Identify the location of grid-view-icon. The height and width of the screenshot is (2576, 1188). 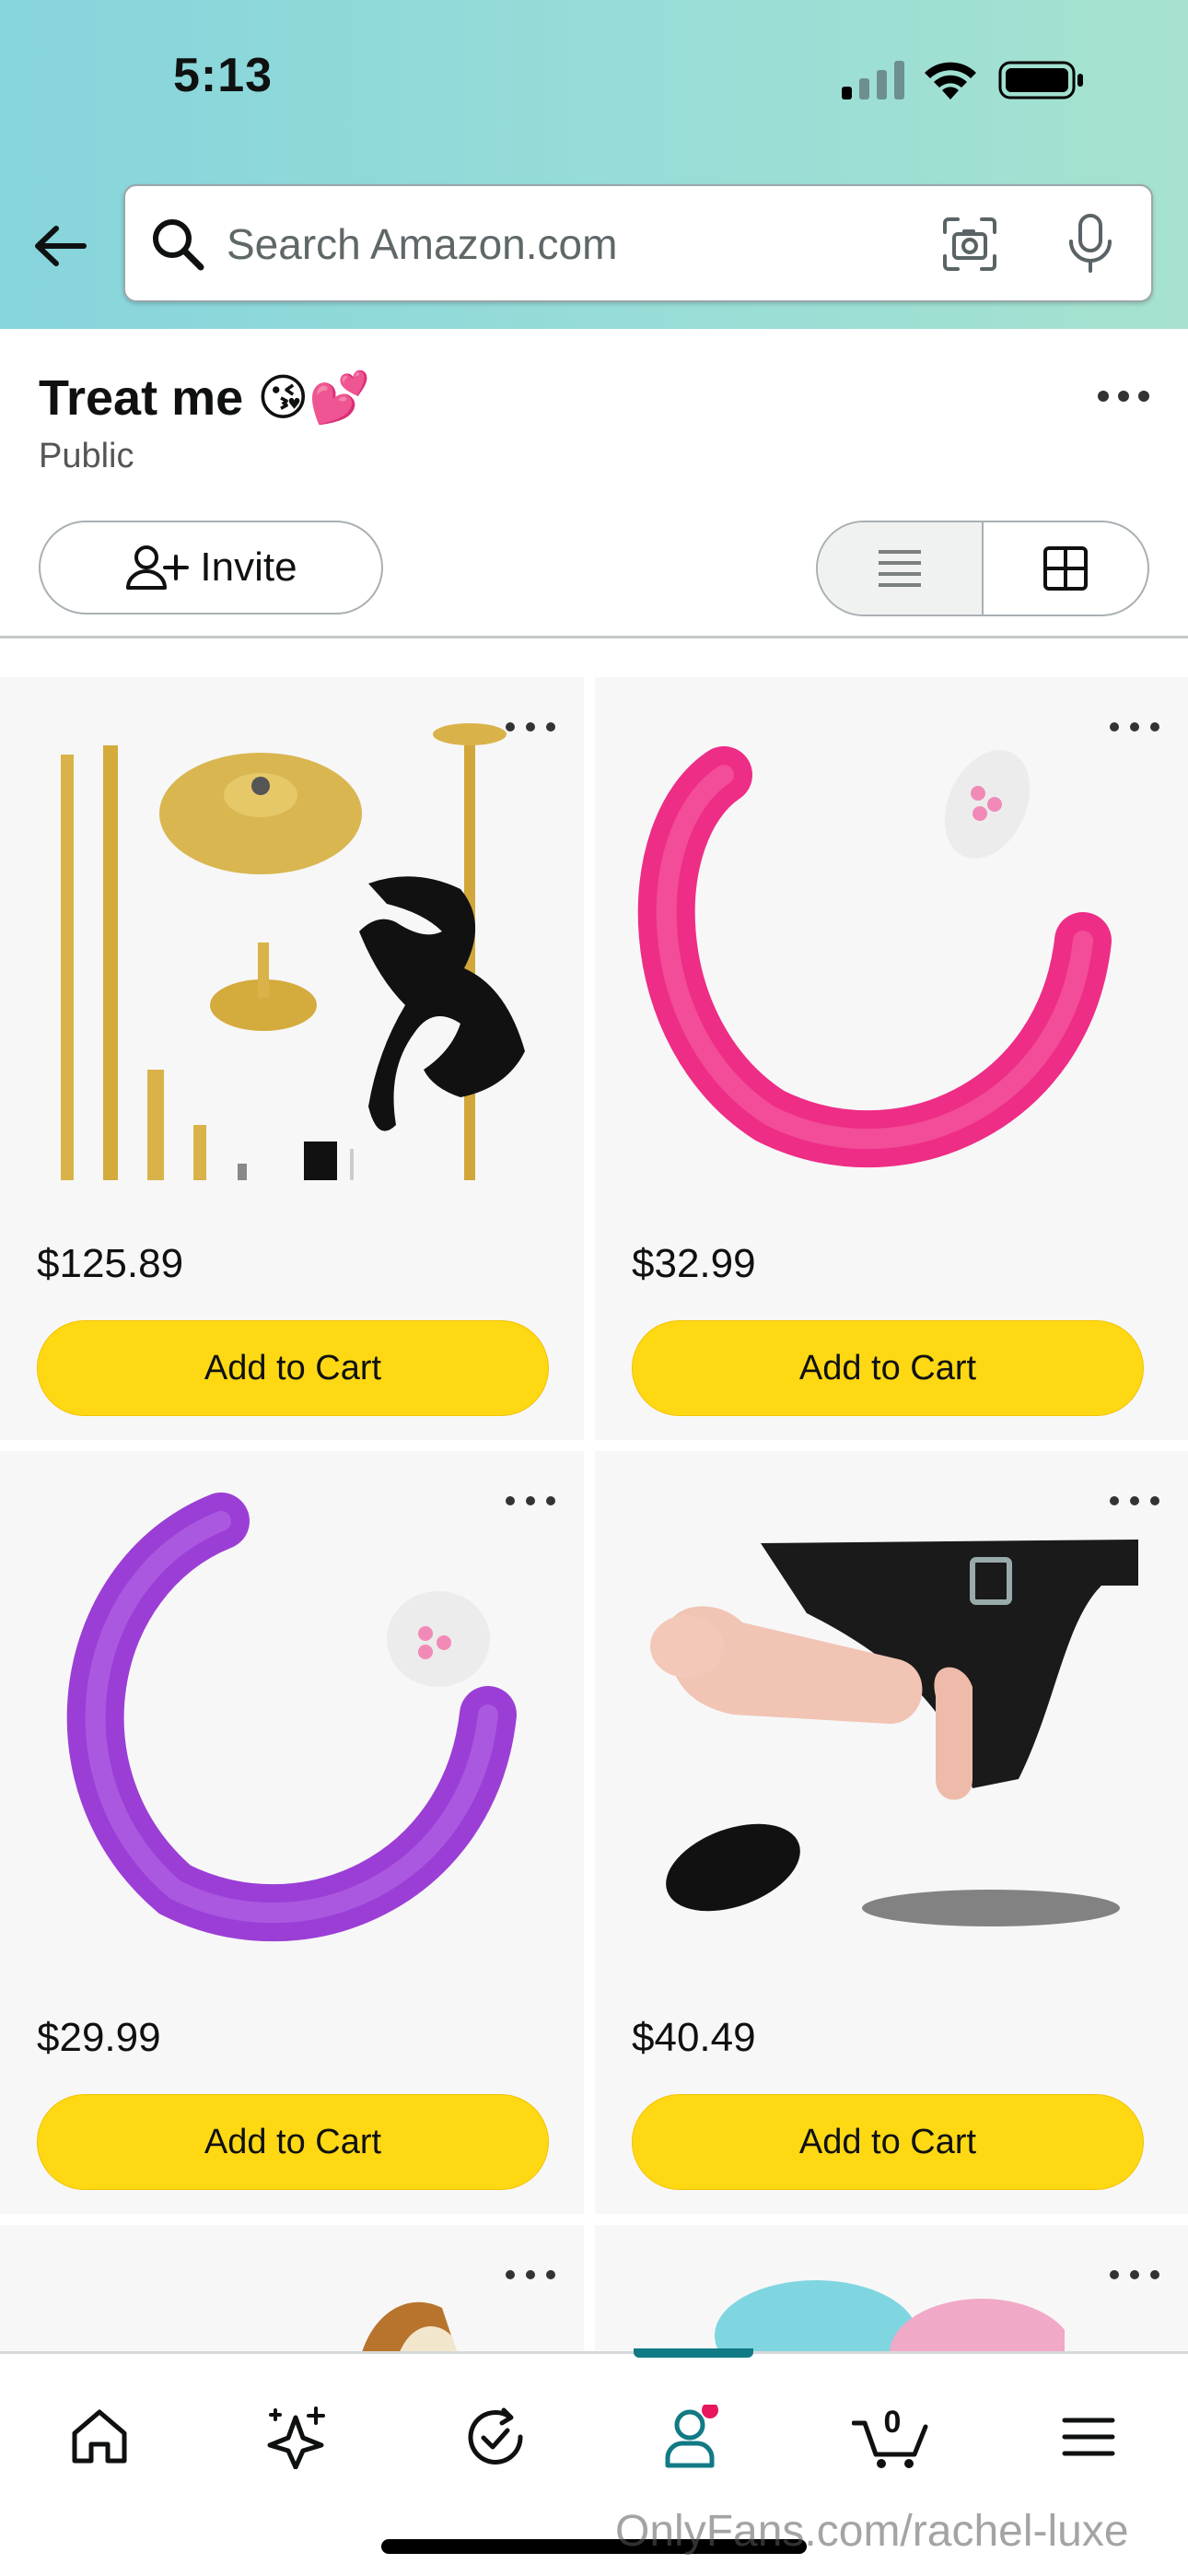
(1065, 568).